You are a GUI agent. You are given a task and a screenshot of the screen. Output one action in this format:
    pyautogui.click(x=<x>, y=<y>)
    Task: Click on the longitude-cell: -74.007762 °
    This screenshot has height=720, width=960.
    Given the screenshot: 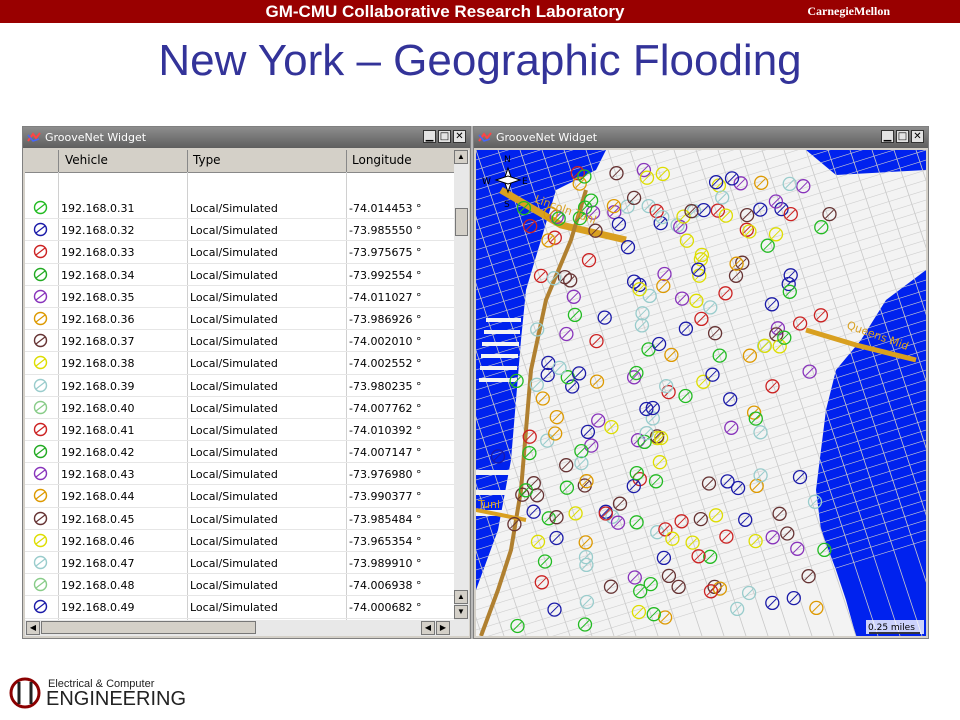 What is the action you would take?
    pyautogui.click(x=385, y=408)
    